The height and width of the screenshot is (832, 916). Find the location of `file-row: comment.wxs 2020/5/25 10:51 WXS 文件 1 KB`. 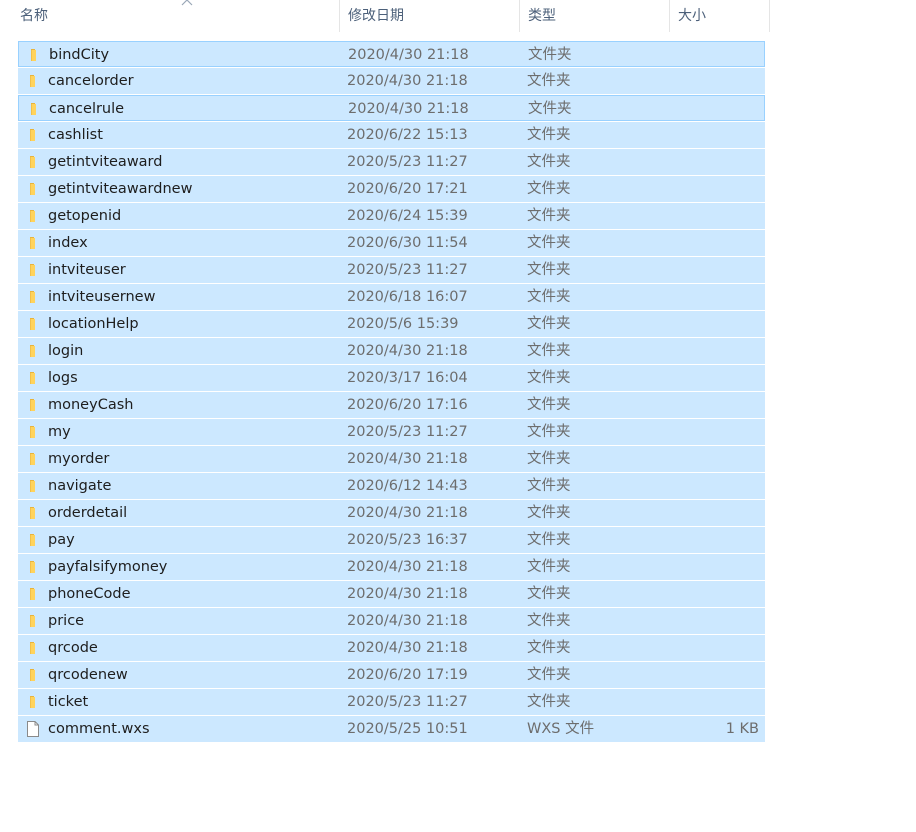

file-row: comment.wxs 2020/5/25 10:51 WXS 文件 1 KB is located at coordinates (391, 729).